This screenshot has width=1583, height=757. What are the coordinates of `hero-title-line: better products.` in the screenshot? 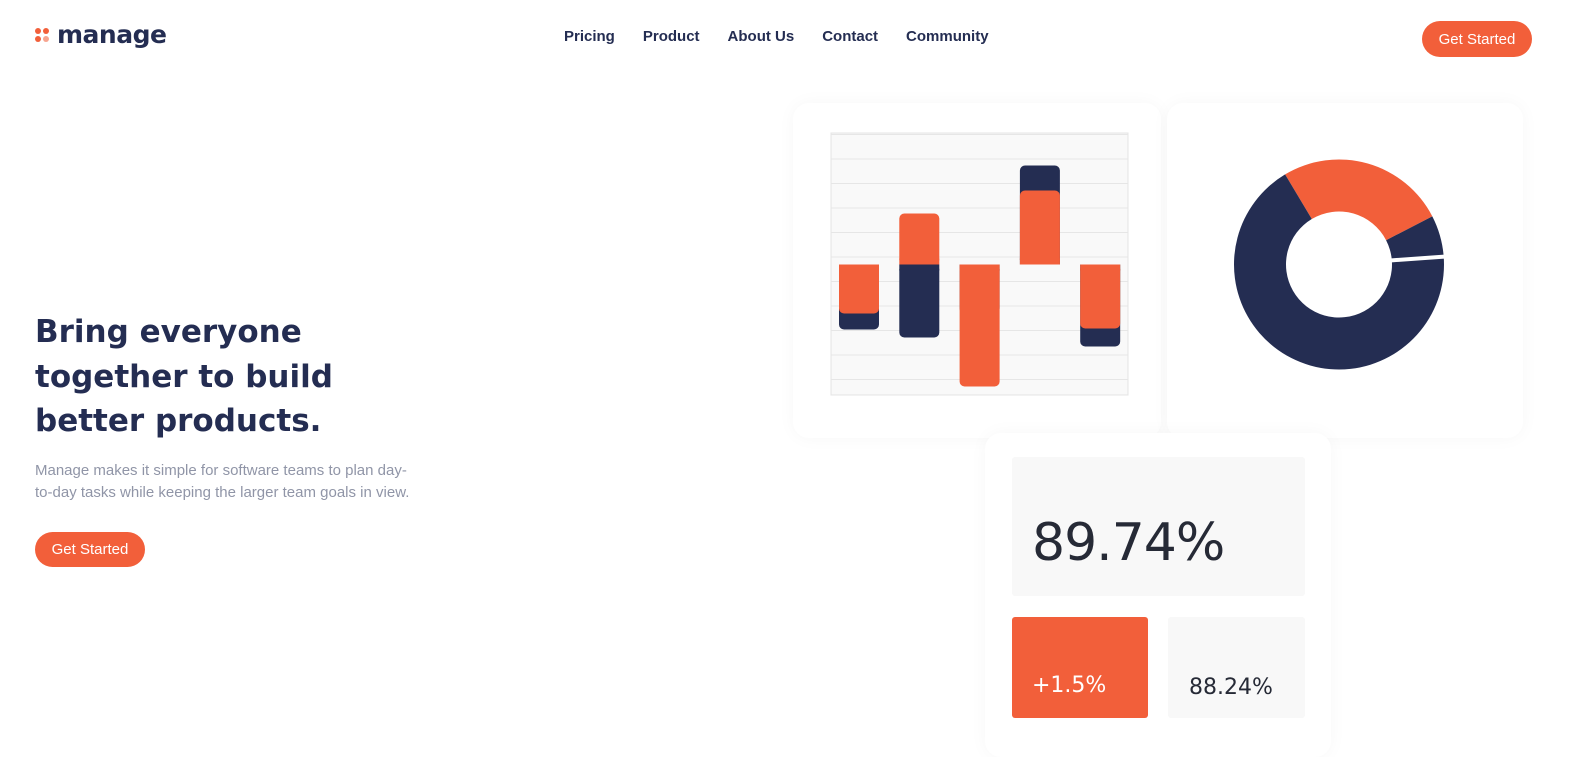 It's located at (178, 421).